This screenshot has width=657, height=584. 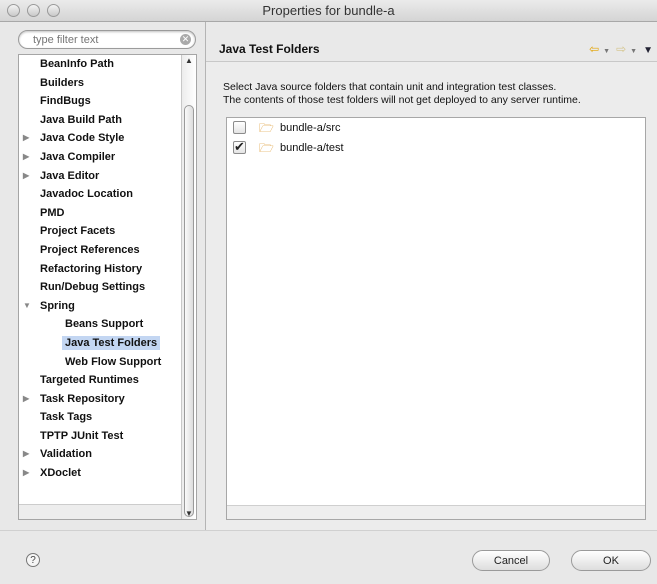 I want to click on tree-item: ▶ Java Code Style, so click(x=100, y=138).